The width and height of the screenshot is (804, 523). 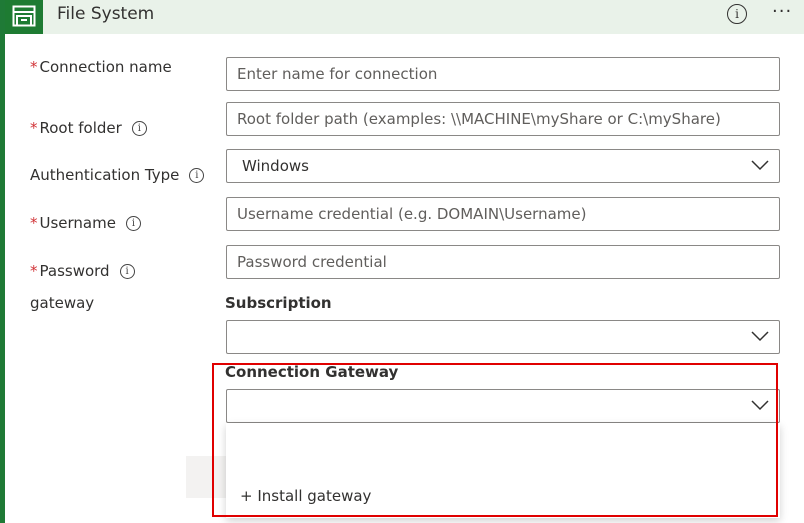 What do you see at coordinates (105, 67) in the screenshot?
I see `connection-name-label-text: Connection name` at bounding box center [105, 67].